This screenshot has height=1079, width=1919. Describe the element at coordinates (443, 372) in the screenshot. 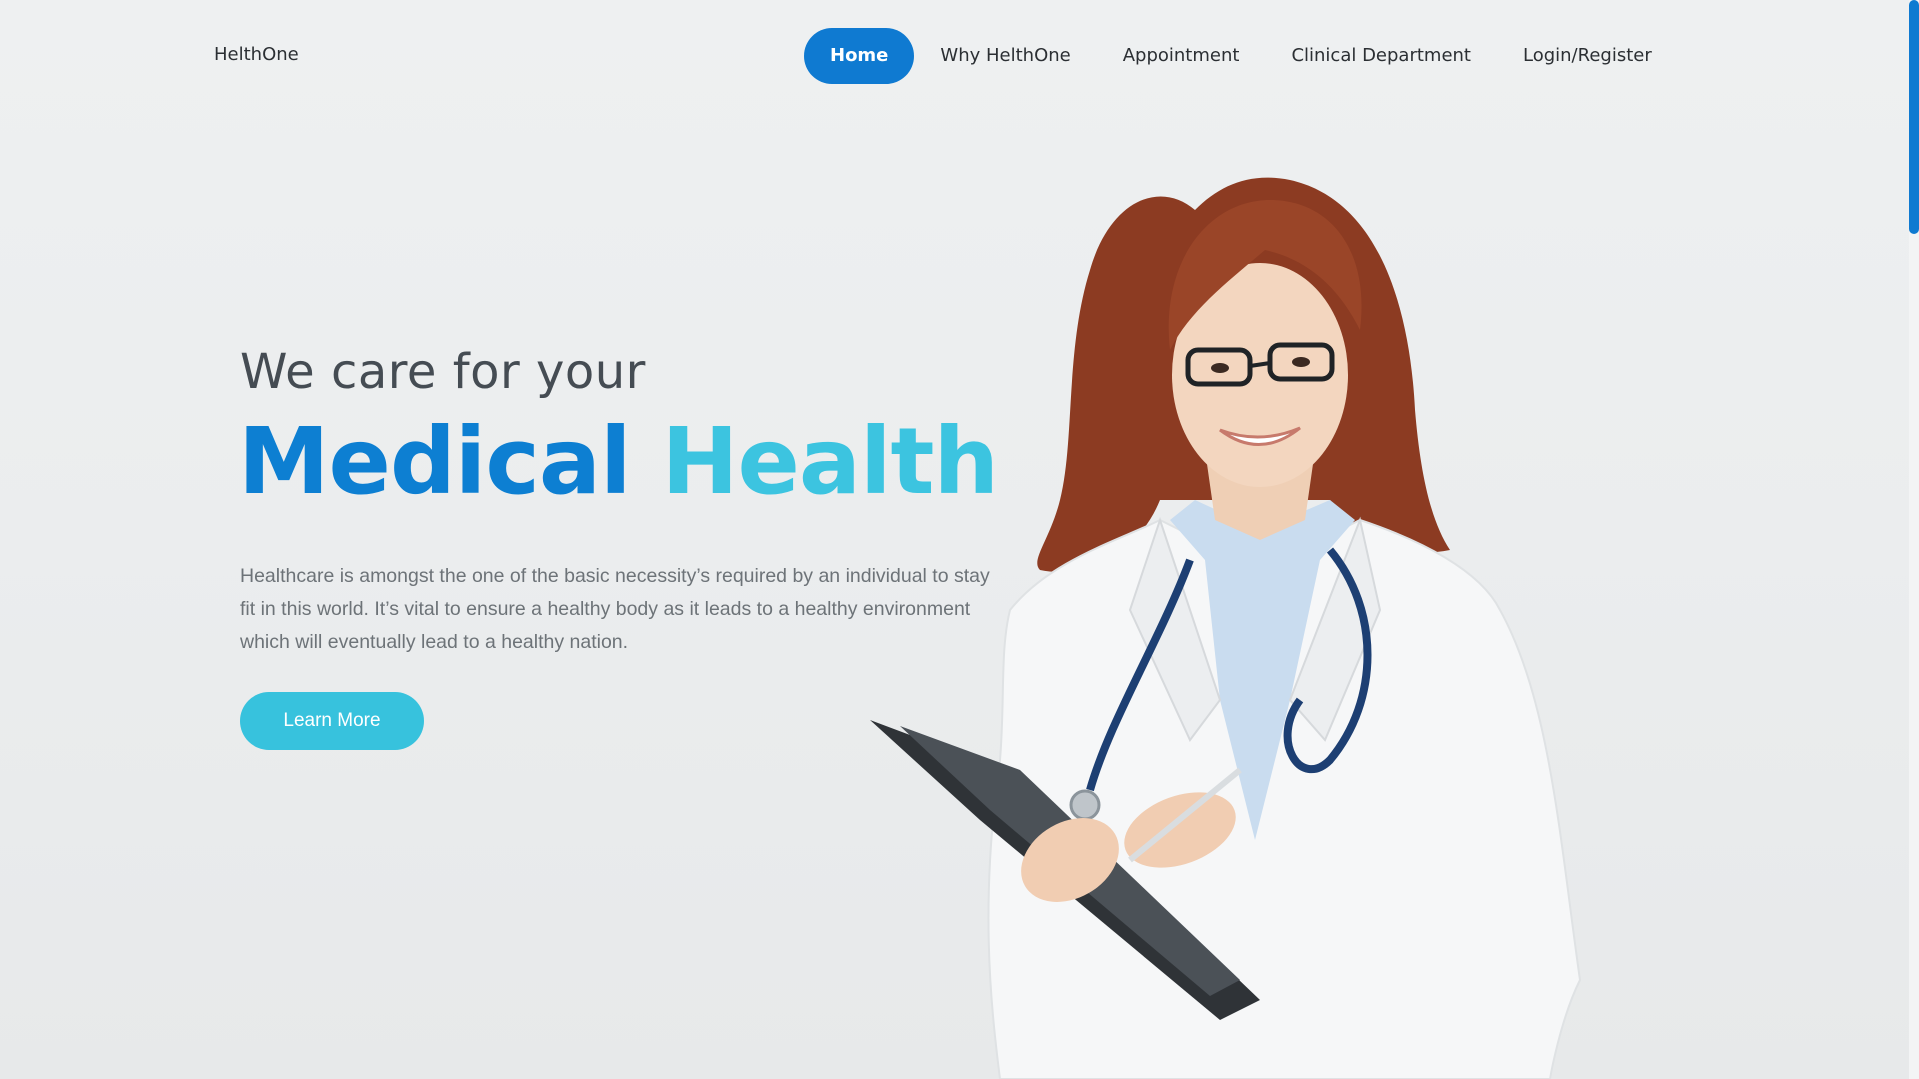

I see `hero-pretitle: We care for your` at that location.